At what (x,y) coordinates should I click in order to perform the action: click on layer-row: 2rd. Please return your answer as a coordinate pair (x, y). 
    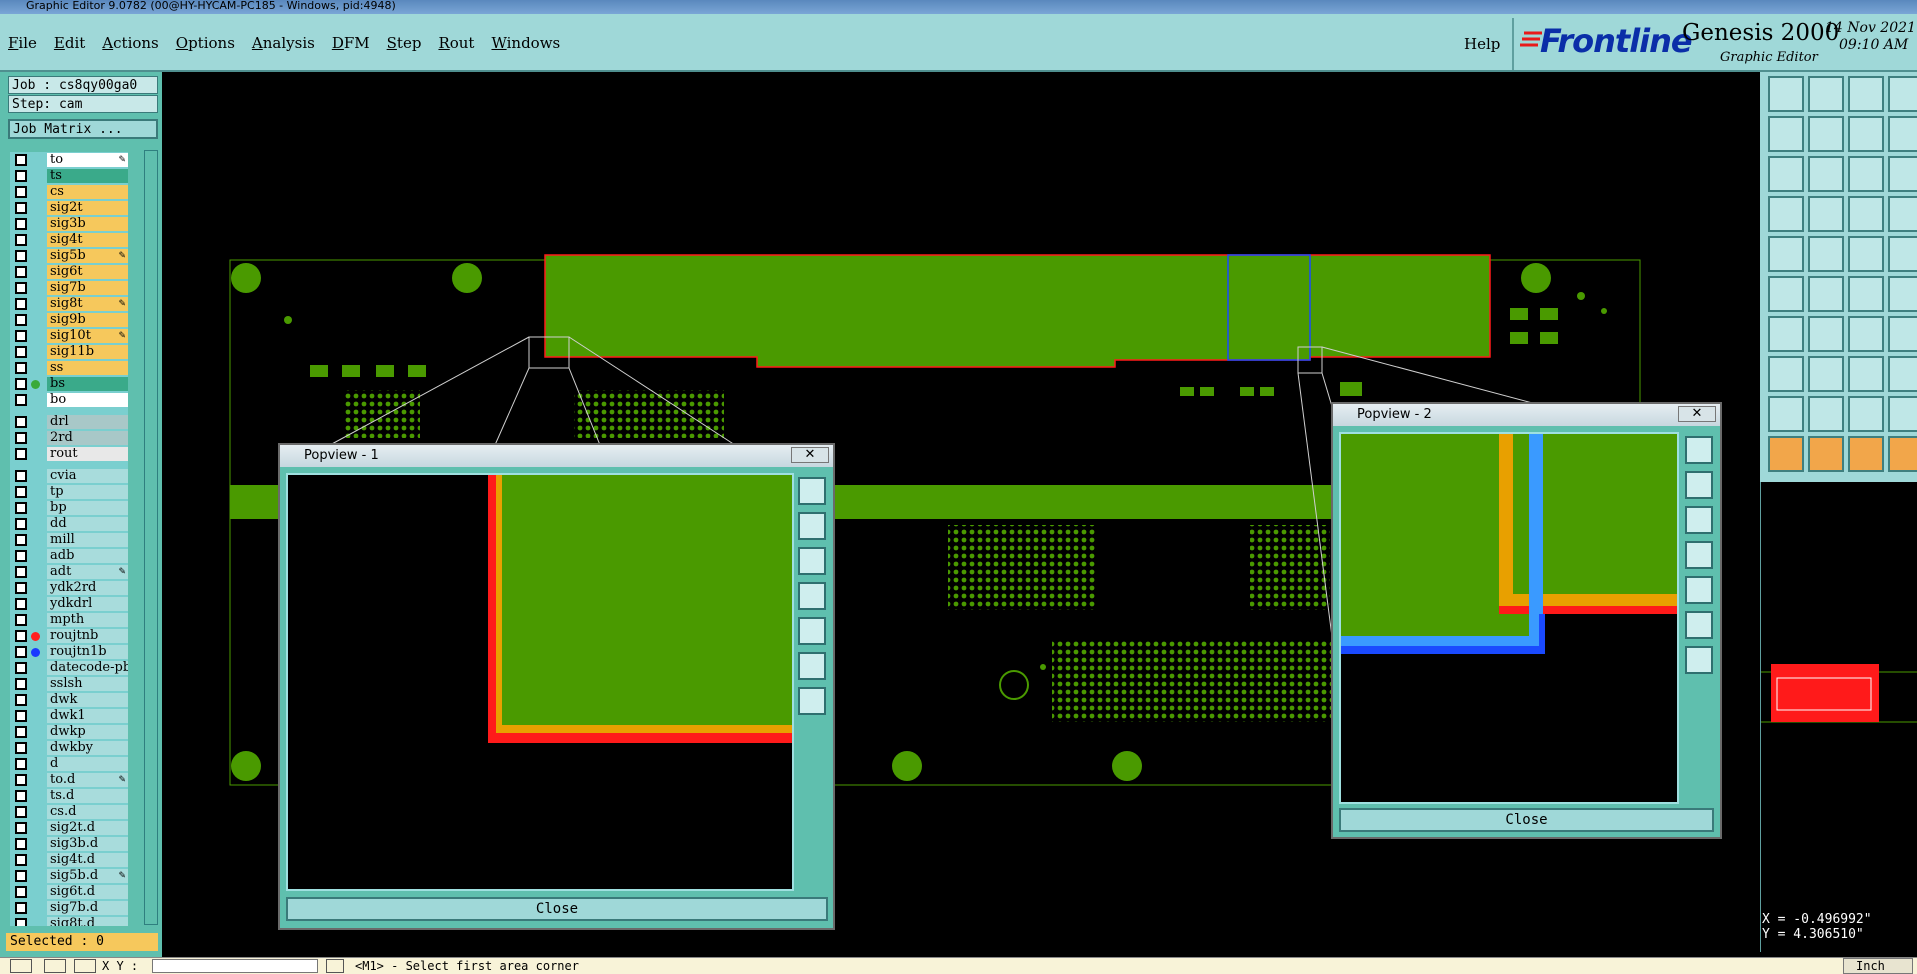
    Looking at the image, I should click on (69, 438).